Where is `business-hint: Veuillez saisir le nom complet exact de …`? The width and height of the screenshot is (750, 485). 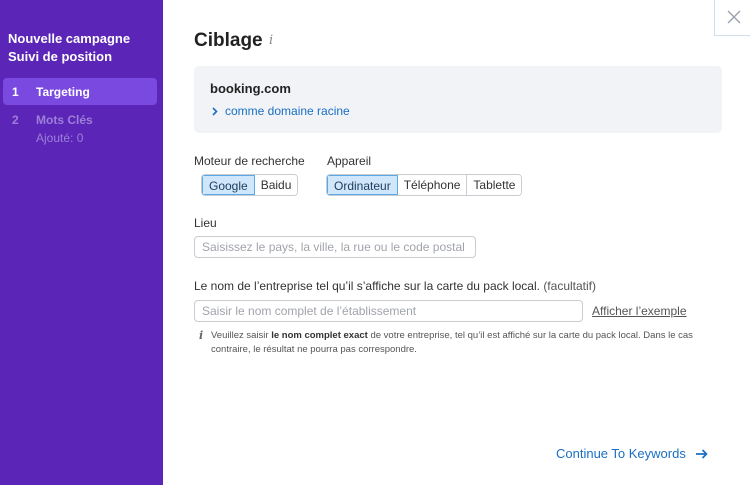 business-hint: Veuillez saisir le nom complet exact de … is located at coordinates (466, 343).